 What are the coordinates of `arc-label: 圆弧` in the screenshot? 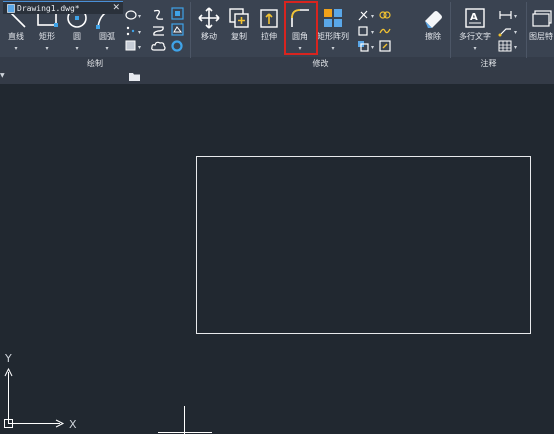 It's located at (107, 36).